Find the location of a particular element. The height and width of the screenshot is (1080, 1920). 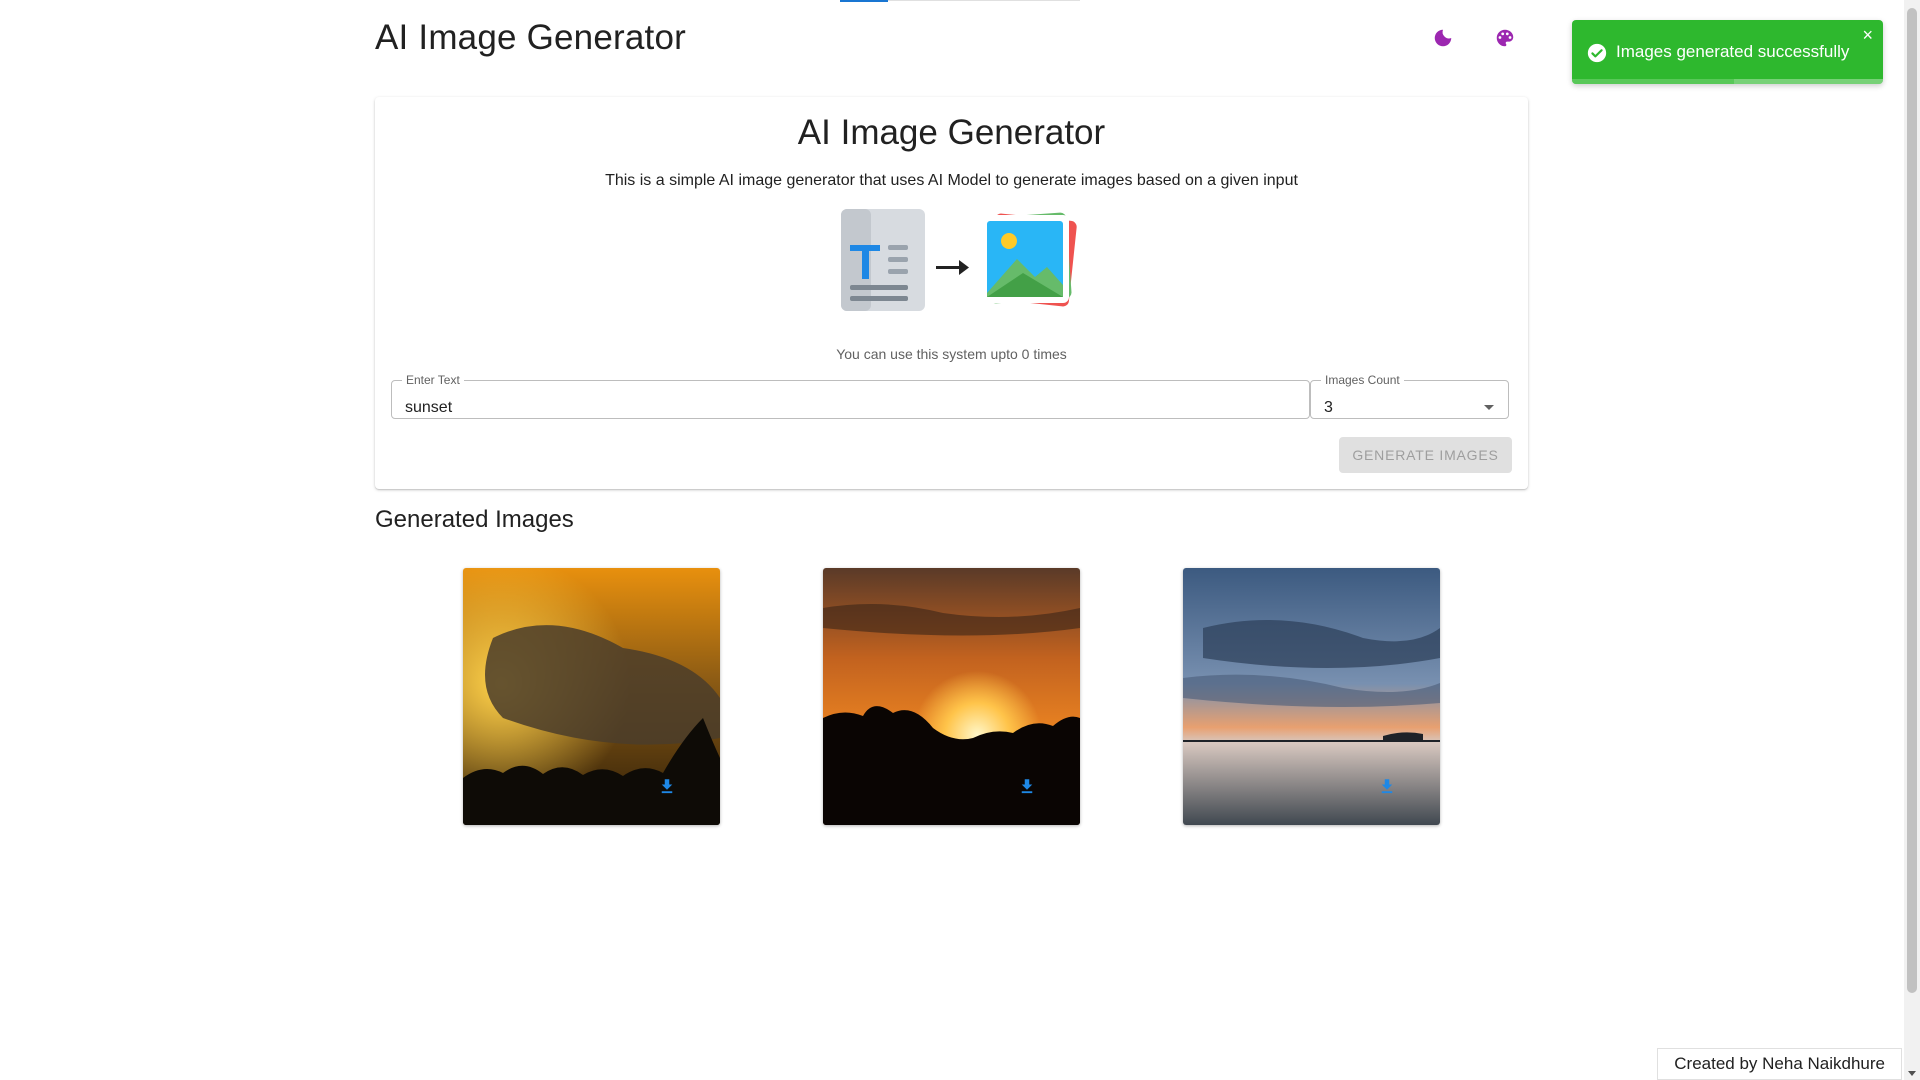

picture-icon is located at coordinates (1029, 259).